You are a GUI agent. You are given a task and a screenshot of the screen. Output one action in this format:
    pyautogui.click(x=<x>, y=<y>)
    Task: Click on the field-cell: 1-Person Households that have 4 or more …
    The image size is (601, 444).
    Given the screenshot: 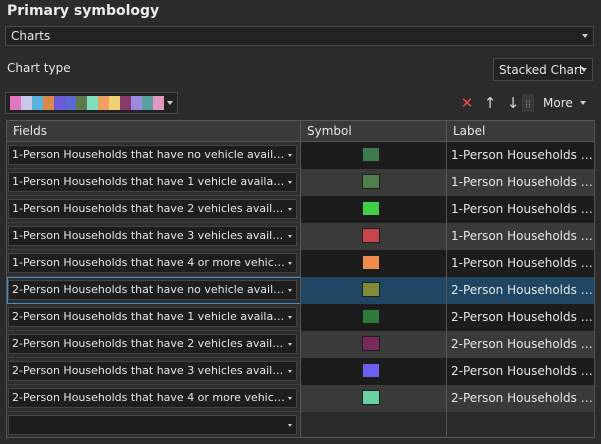 What is the action you would take?
    pyautogui.click(x=154, y=263)
    